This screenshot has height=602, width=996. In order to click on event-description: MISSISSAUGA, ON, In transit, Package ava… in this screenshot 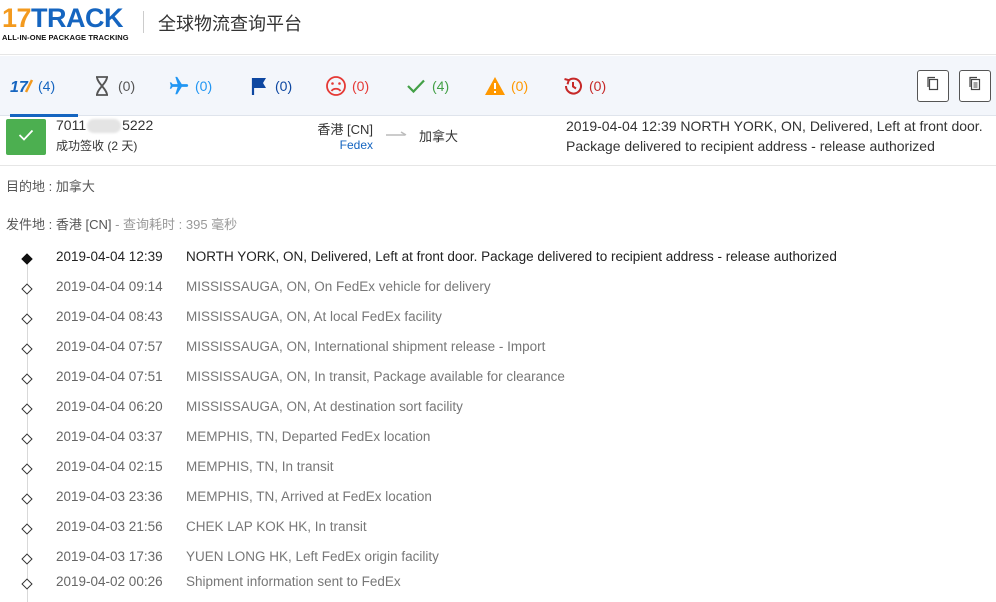, I will do `click(375, 376)`.